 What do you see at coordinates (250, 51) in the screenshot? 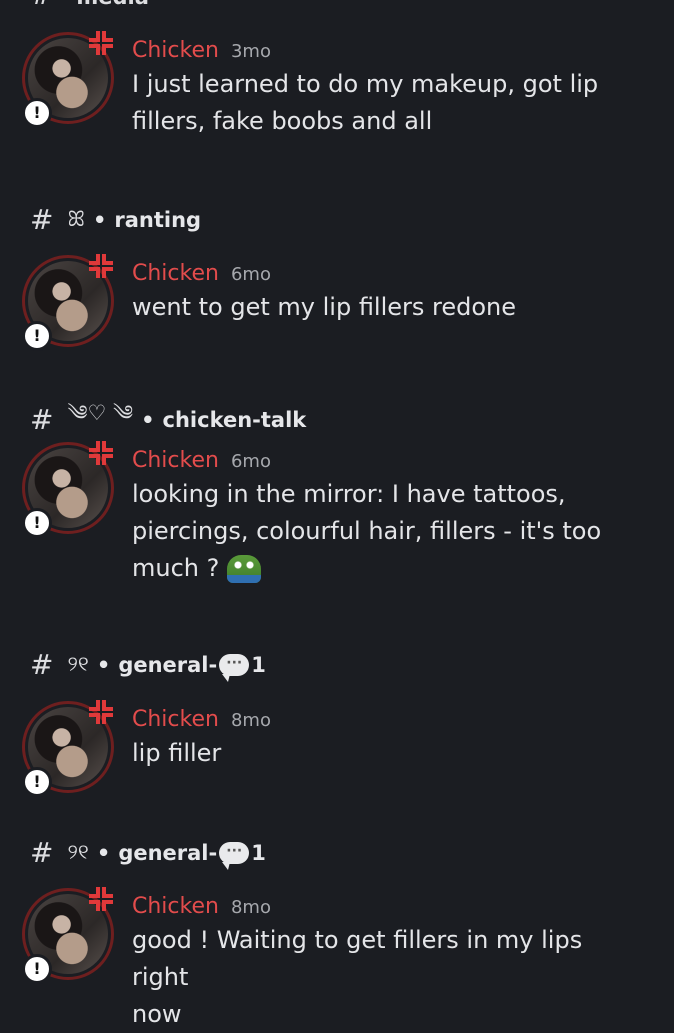
I see `timestamp: 3mo` at bounding box center [250, 51].